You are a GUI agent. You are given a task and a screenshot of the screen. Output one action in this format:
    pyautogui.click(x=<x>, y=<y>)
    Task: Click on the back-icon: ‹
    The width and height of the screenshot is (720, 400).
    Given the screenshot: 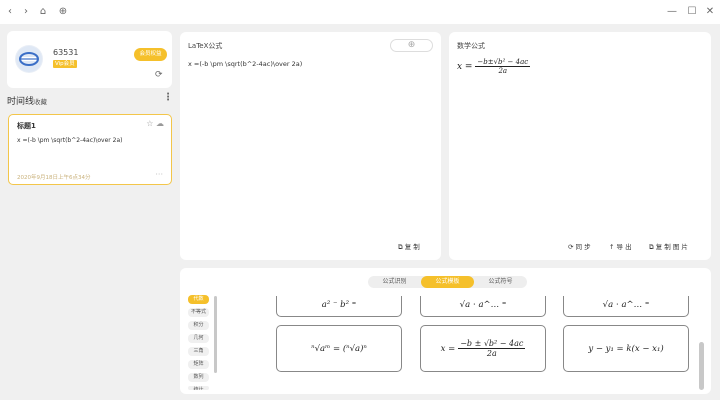 What is the action you would take?
    pyautogui.click(x=10, y=12)
    